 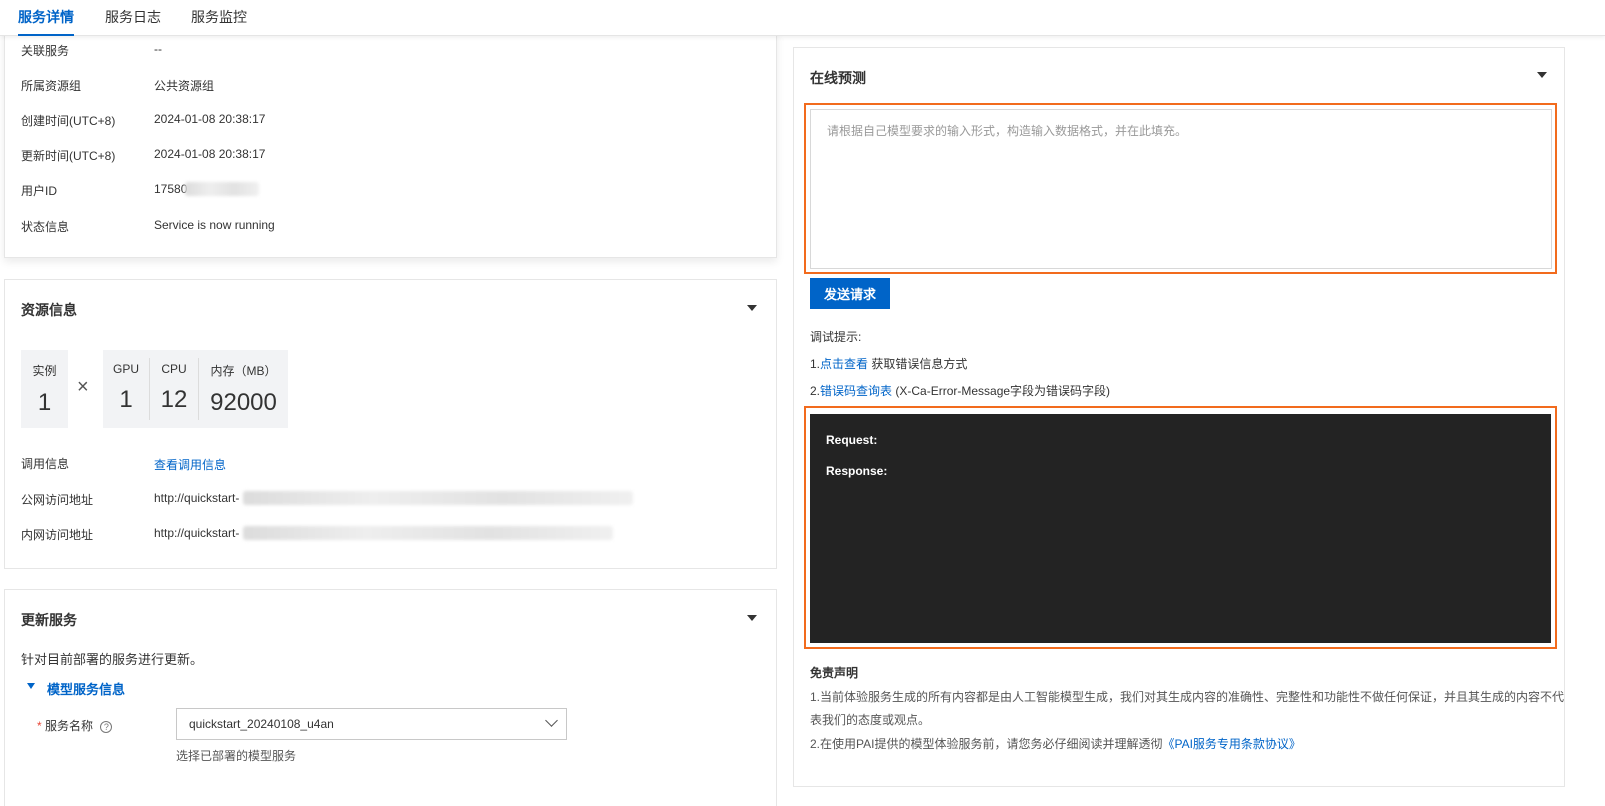 I want to click on service-name-value: quickstart_20240108_u4an, so click(x=261, y=724).